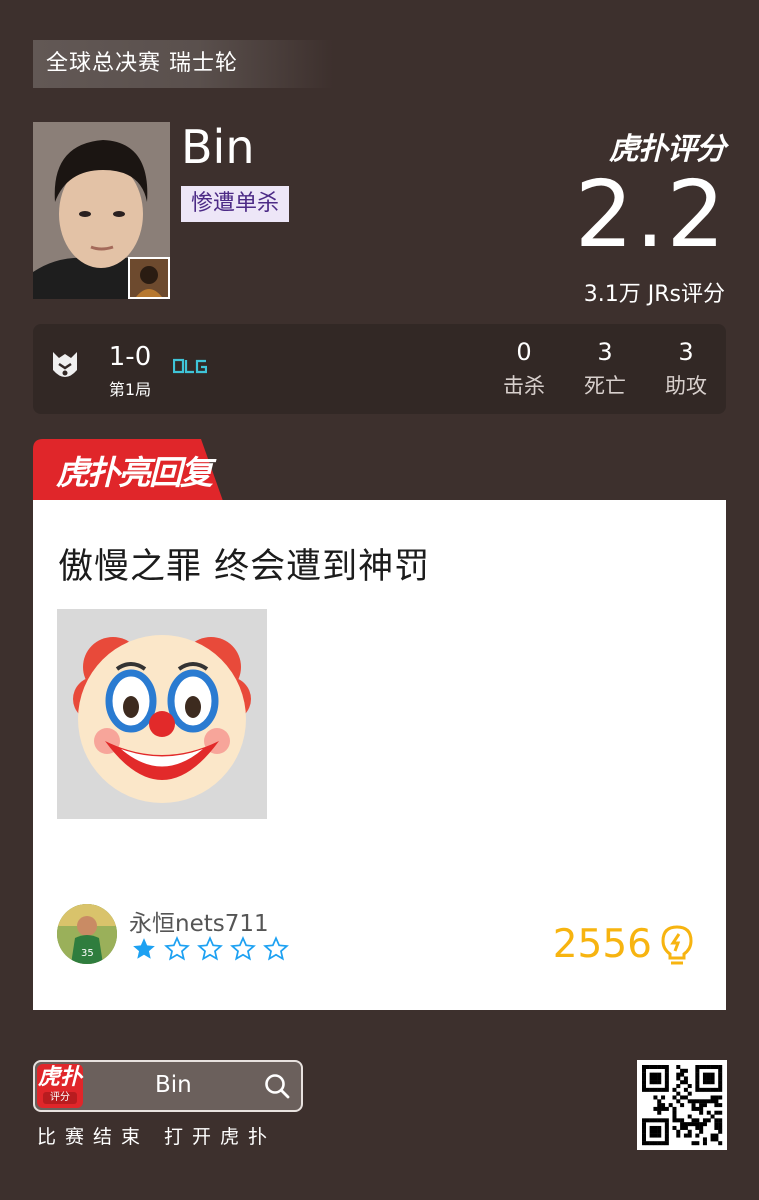  I want to click on user-name: 永恒nets711, so click(199, 921).